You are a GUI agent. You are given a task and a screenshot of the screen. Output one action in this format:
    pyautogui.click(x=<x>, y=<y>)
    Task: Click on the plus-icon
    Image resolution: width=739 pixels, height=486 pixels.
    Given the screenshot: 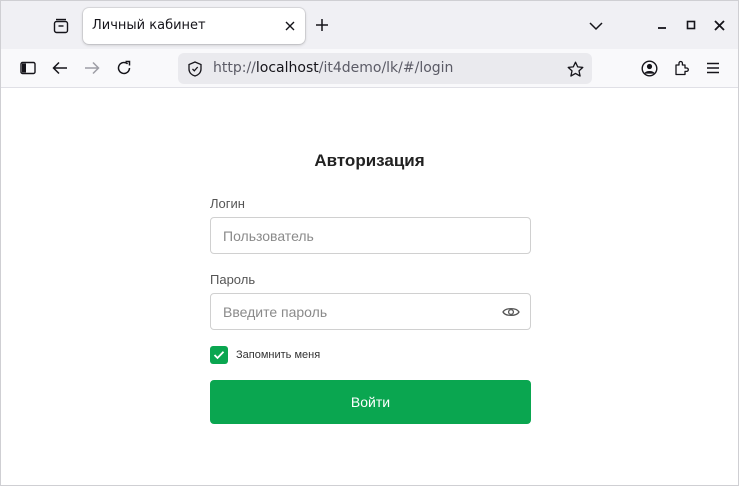 What is the action you would take?
    pyautogui.click(x=322, y=25)
    